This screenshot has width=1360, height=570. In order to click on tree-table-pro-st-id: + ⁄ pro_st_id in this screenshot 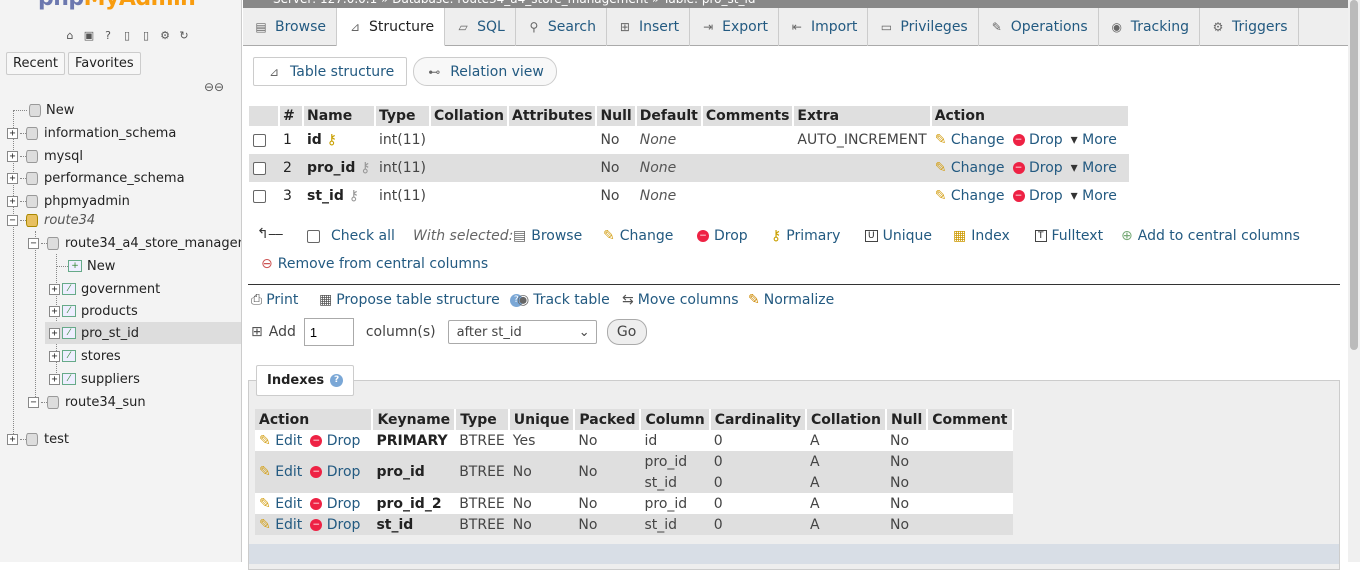, I will do `click(143, 333)`.